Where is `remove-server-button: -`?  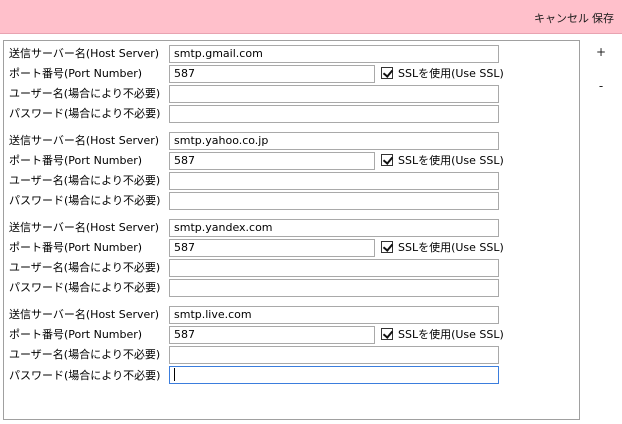 remove-server-button: - is located at coordinates (601, 86).